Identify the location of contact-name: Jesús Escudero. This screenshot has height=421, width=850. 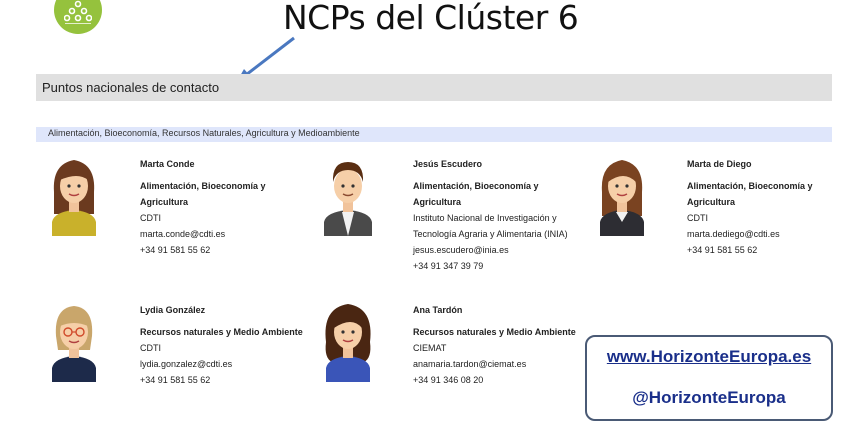
(448, 164).